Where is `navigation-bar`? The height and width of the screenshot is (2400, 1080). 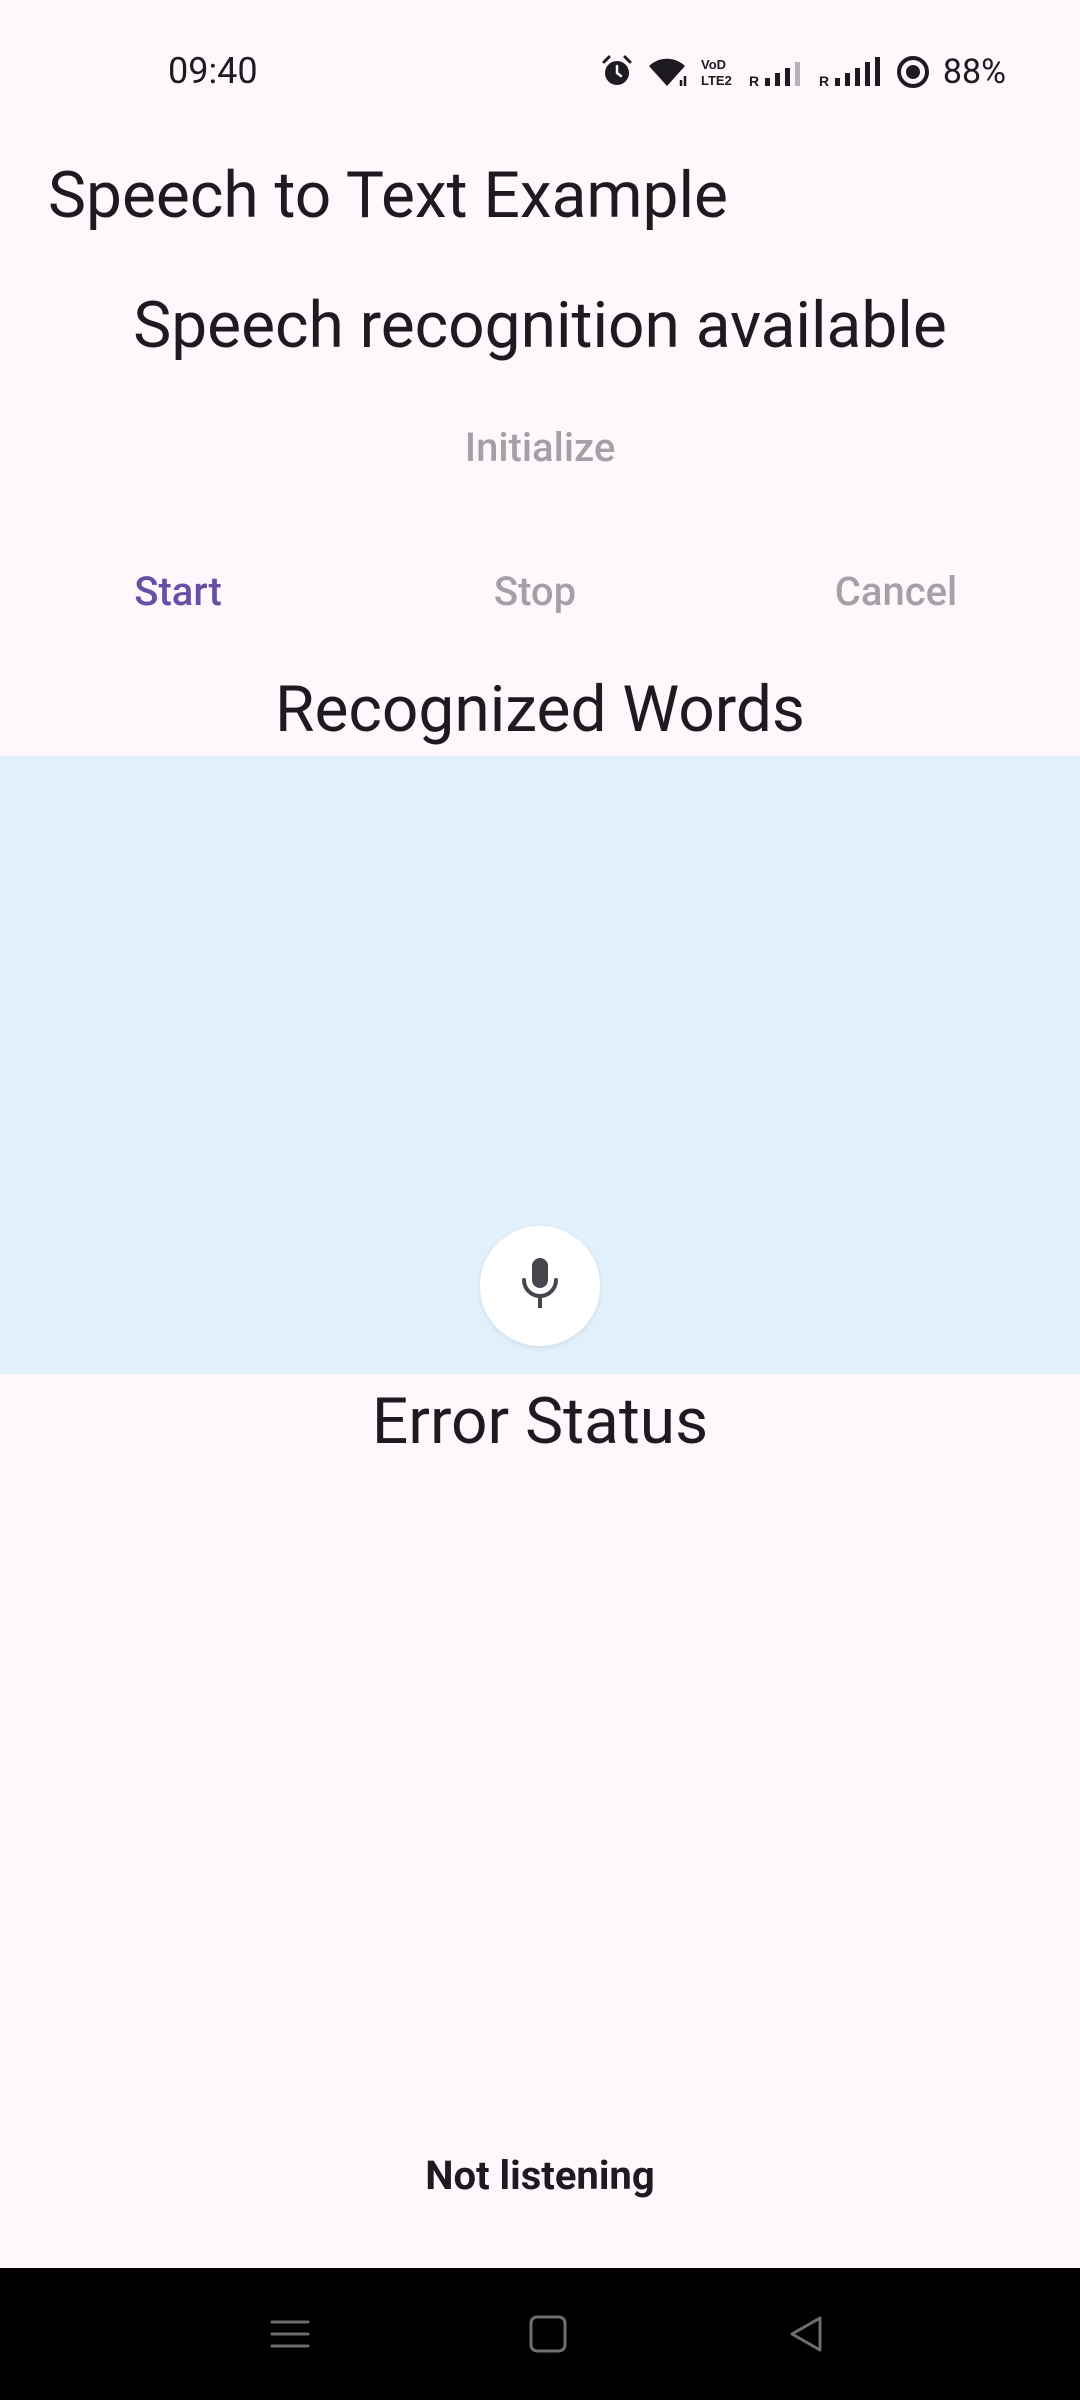
navigation-bar is located at coordinates (540, 2334).